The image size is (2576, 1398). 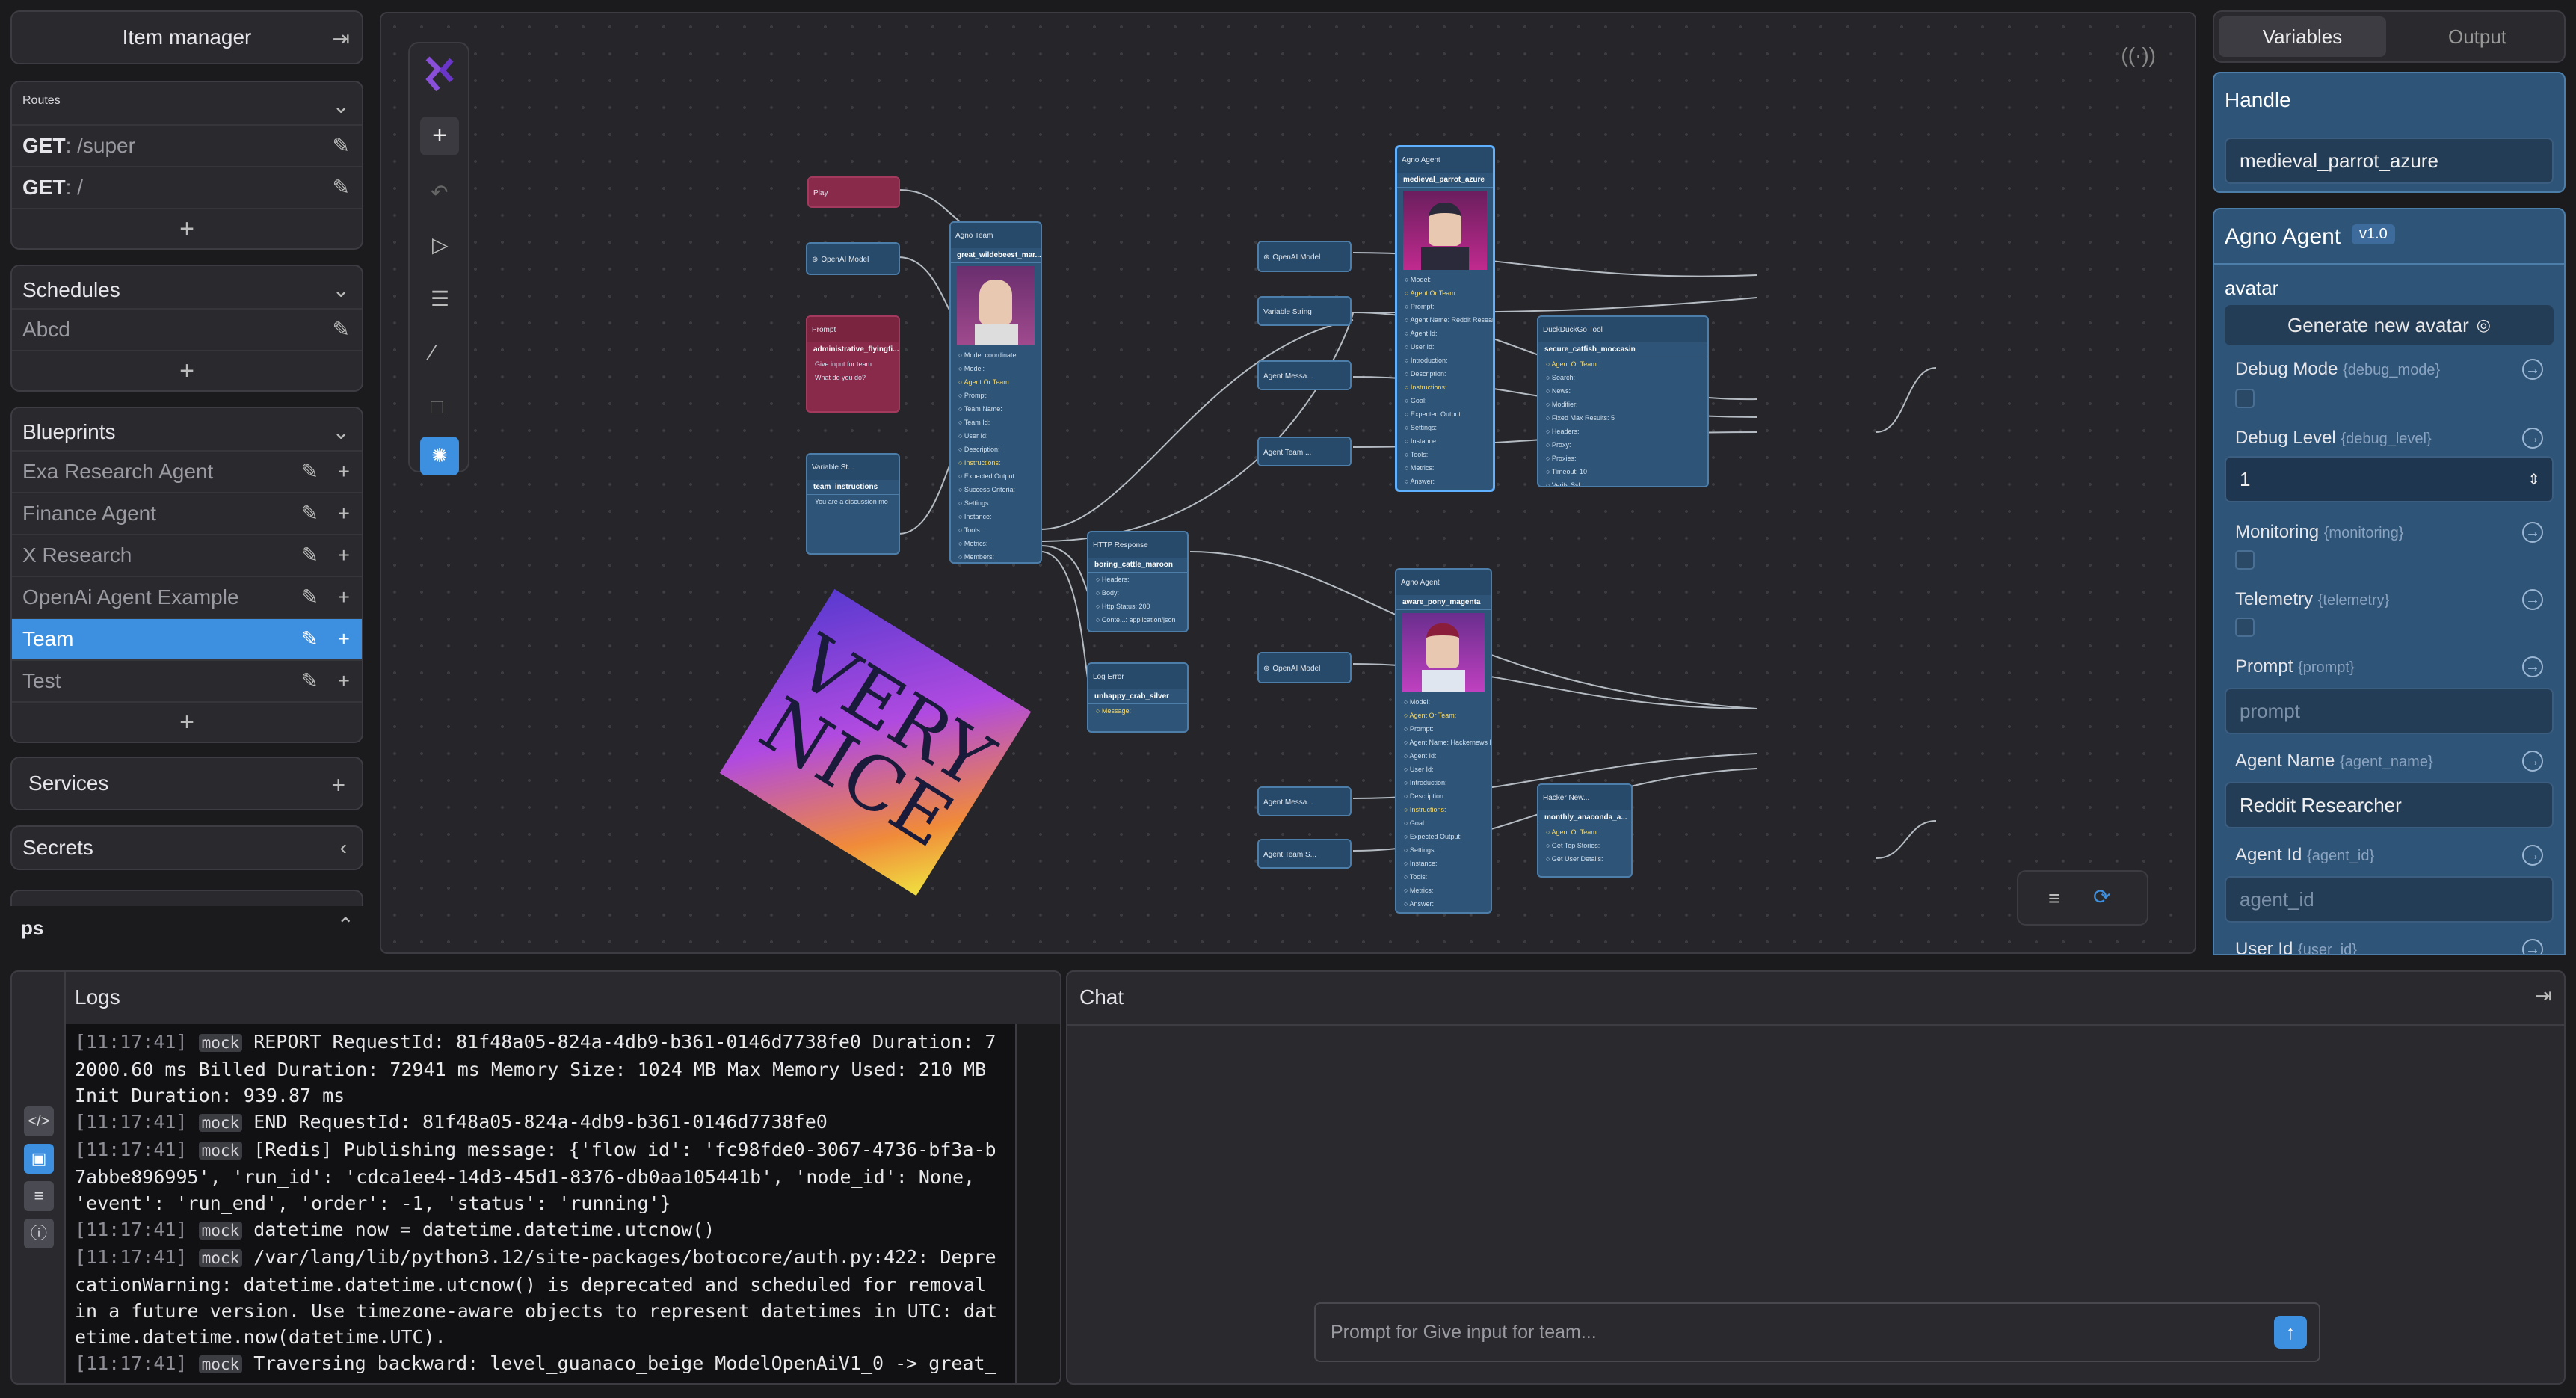 I want to click on add-service-icon: +, so click(x=338, y=785).